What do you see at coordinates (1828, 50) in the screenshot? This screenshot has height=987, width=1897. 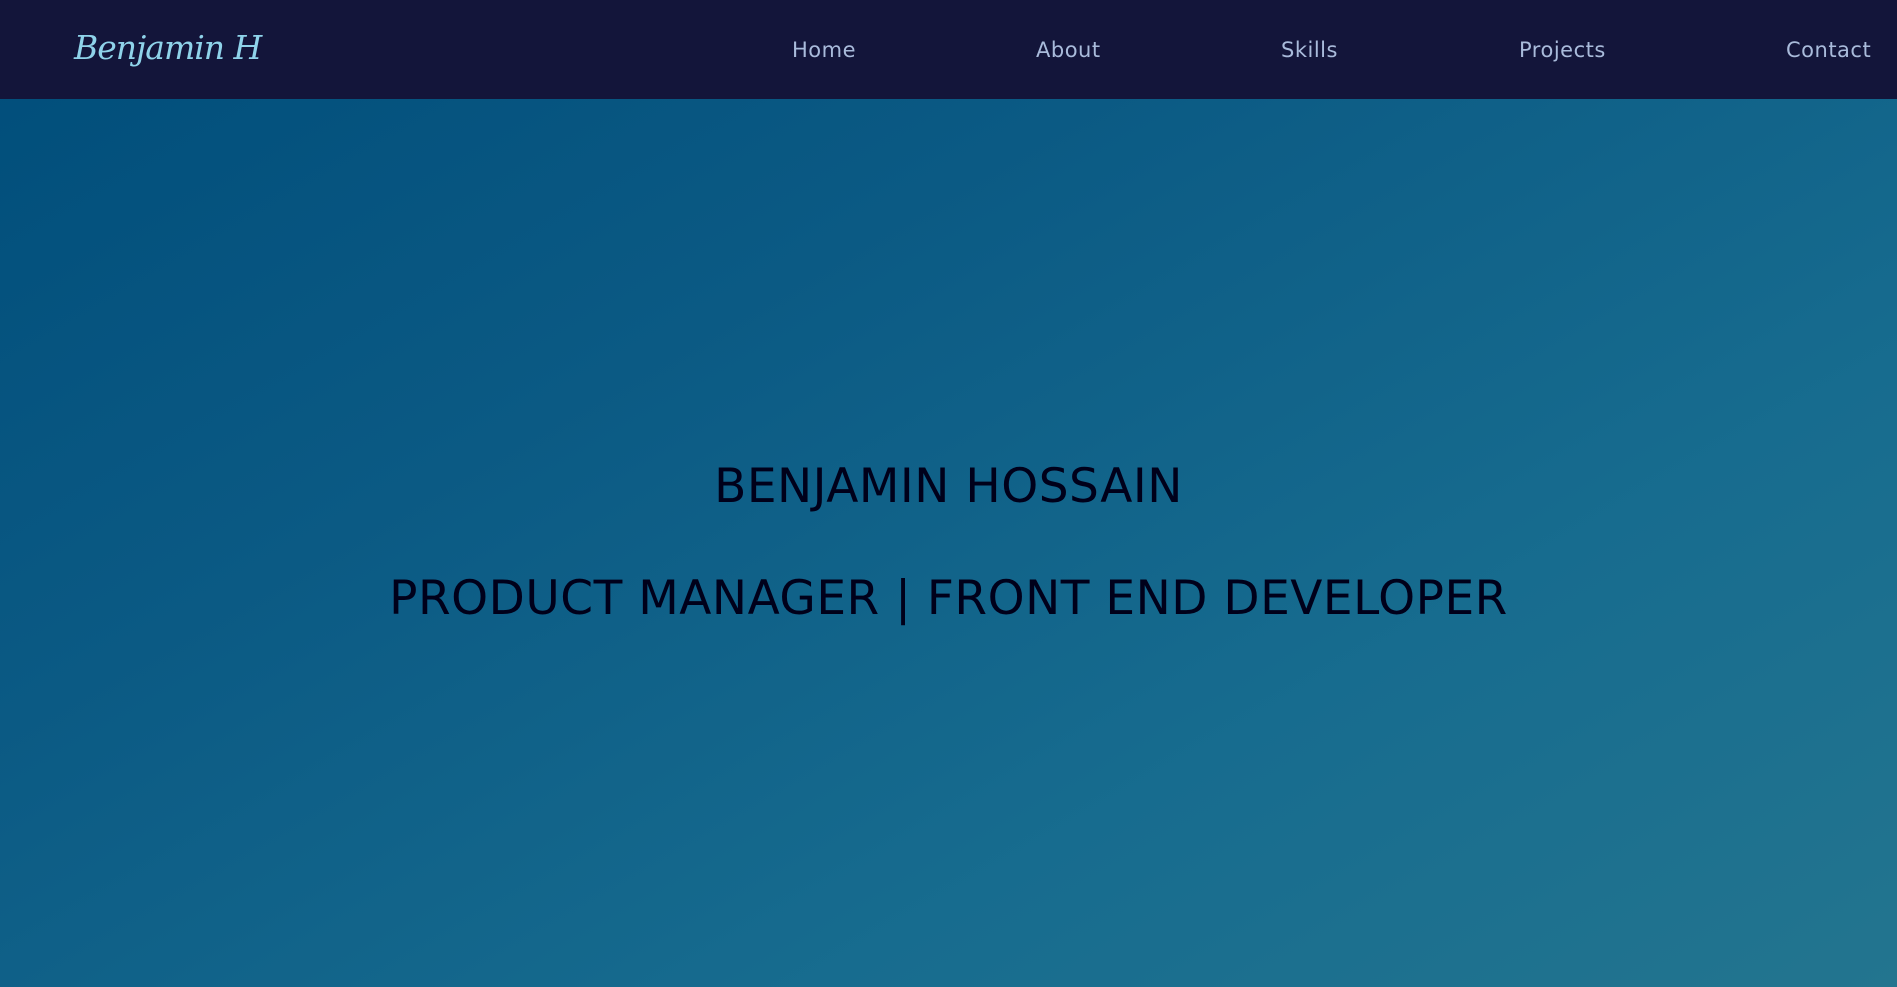 I see `nav-link-contact: Contact` at bounding box center [1828, 50].